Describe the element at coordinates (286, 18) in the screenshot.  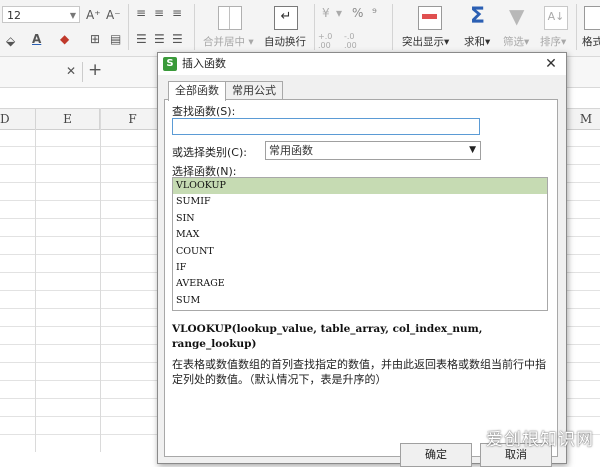
I see `wrap-text-icon: ↵` at that location.